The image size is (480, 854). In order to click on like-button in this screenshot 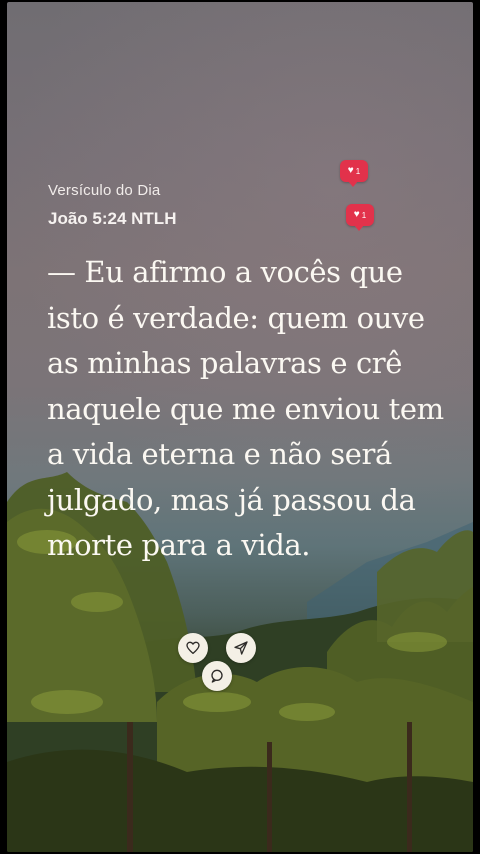, I will do `click(193, 648)`.